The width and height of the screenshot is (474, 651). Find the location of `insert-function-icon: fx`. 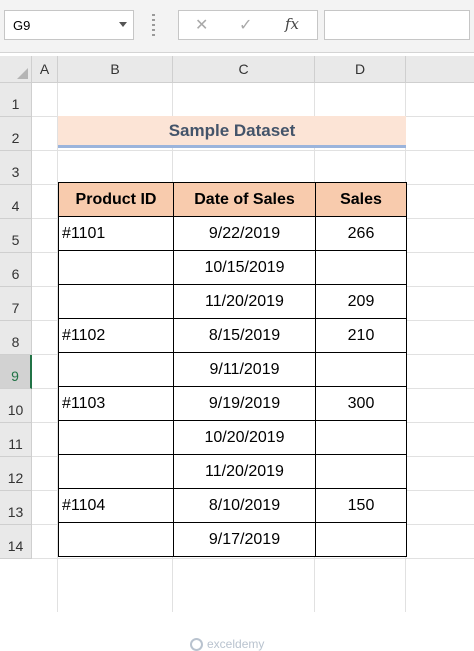

insert-function-icon: fx is located at coordinates (292, 24).